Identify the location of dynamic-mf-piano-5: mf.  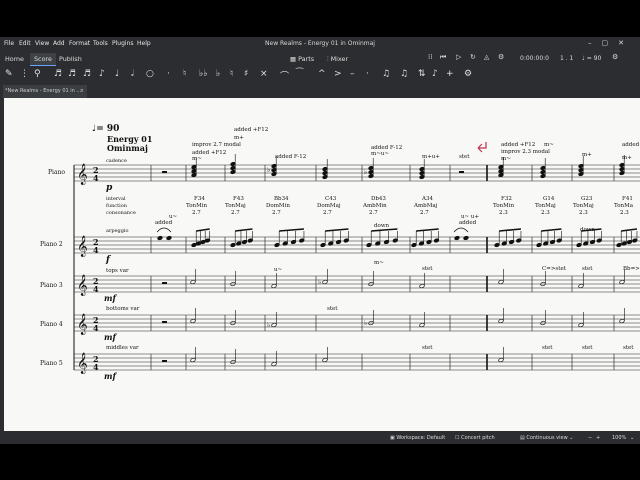
(110, 376).